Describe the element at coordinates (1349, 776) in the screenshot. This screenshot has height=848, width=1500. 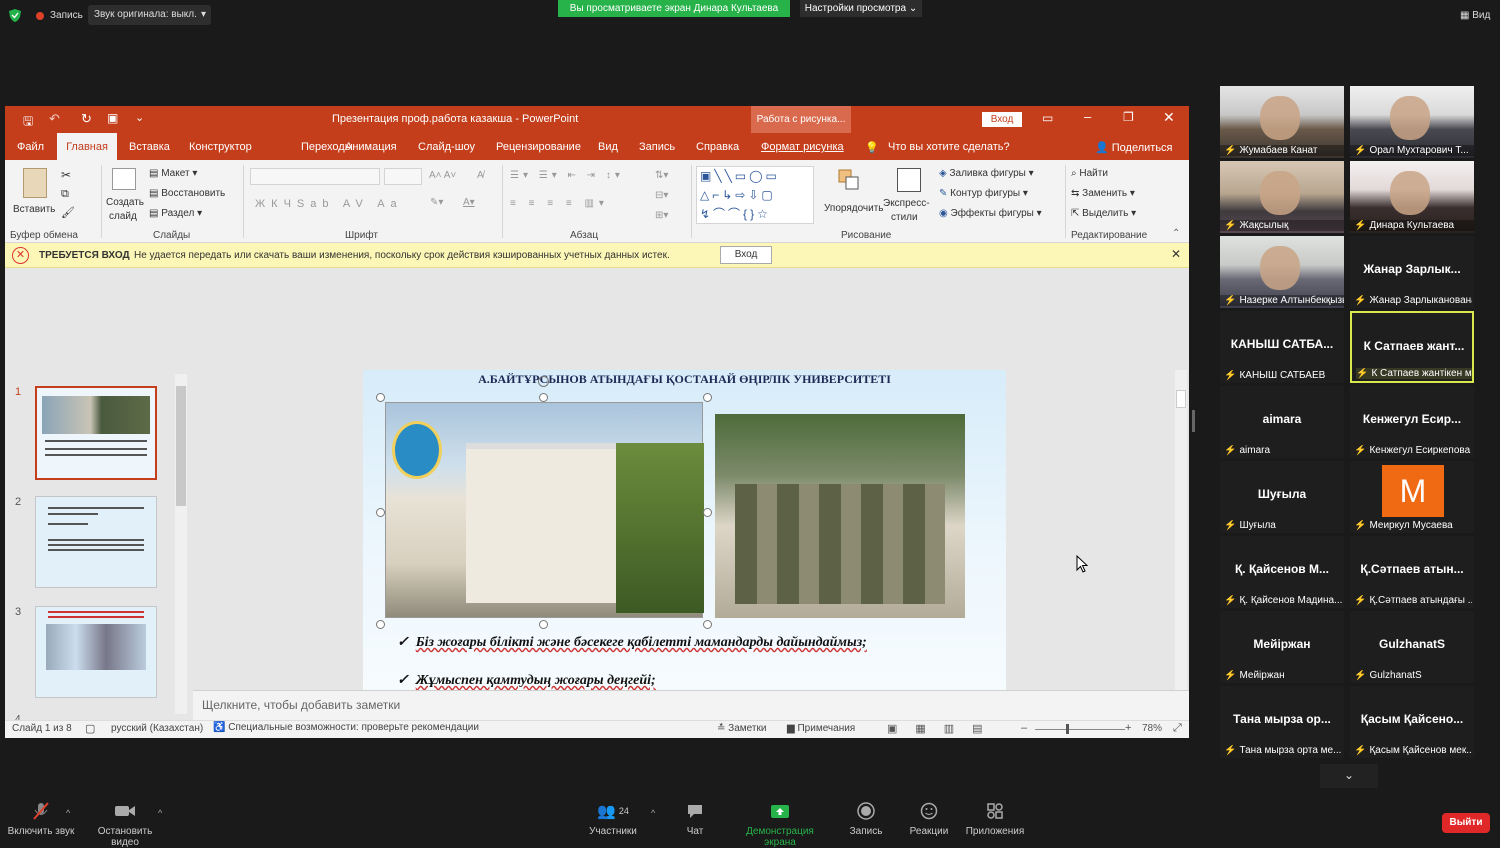
I see `gallery-next-button: ⌄` at that location.